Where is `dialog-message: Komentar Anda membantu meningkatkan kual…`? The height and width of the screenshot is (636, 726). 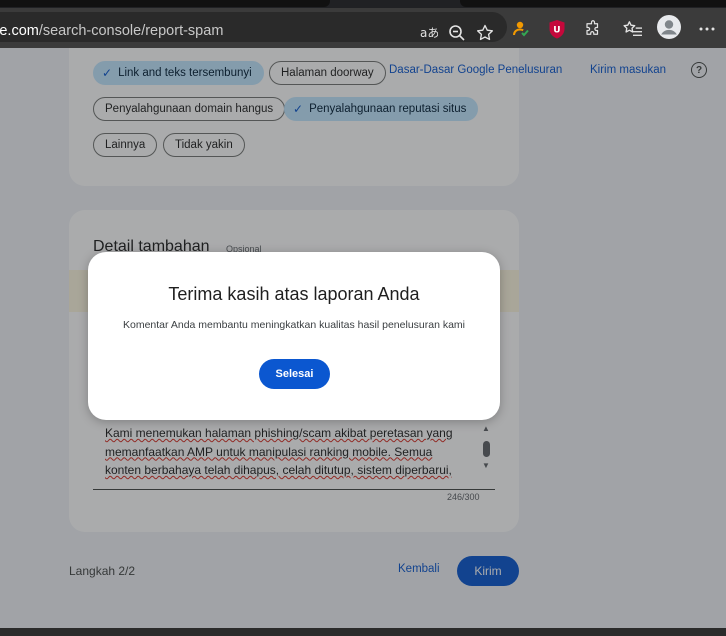
dialog-message: Komentar Anda membantu meningkatkan kual… is located at coordinates (294, 325).